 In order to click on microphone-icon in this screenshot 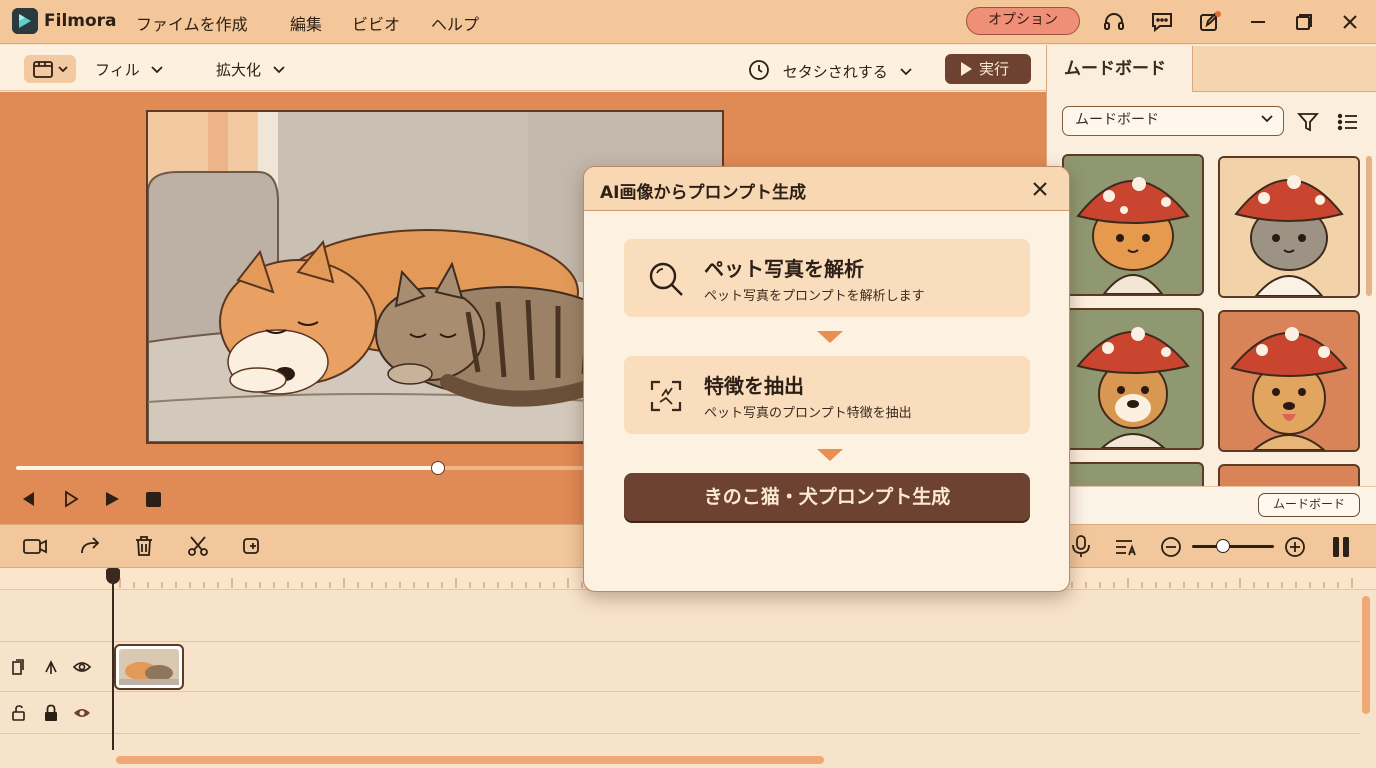, I will do `click(1081, 548)`.